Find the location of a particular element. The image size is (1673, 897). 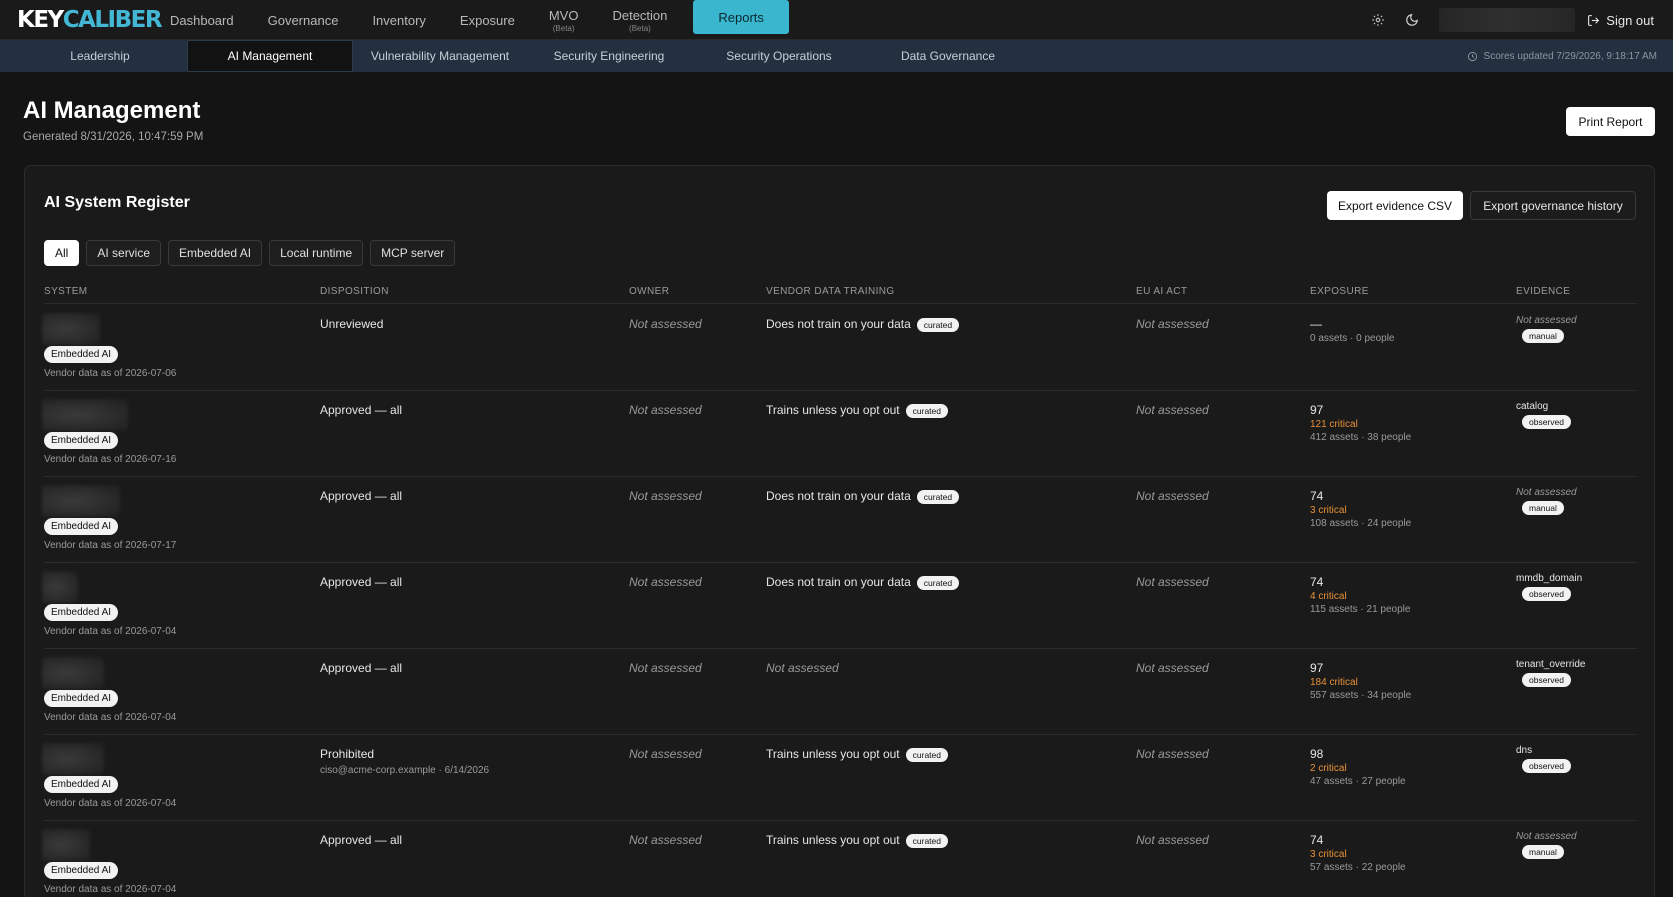

tab-security-operations: Security Operations is located at coordinates (779, 56).